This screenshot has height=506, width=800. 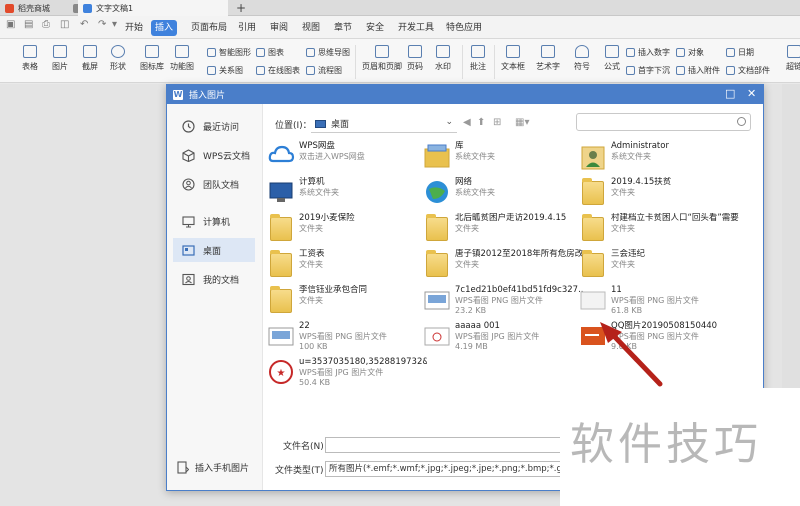 What do you see at coordinates (207, 96) in the screenshot?
I see `dialog-title: 插入图片` at bounding box center [207, 96].